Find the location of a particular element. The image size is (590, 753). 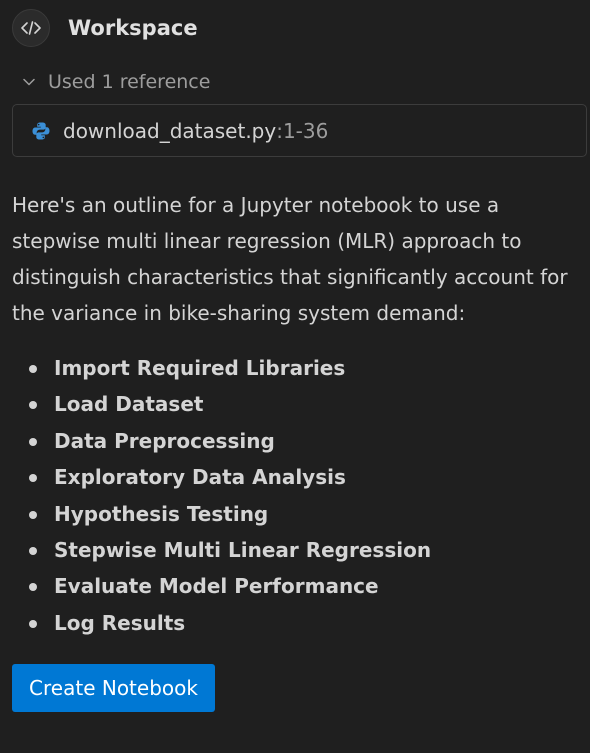

list-item-label: Import Required Libraries is located at coordinates (200, 368).